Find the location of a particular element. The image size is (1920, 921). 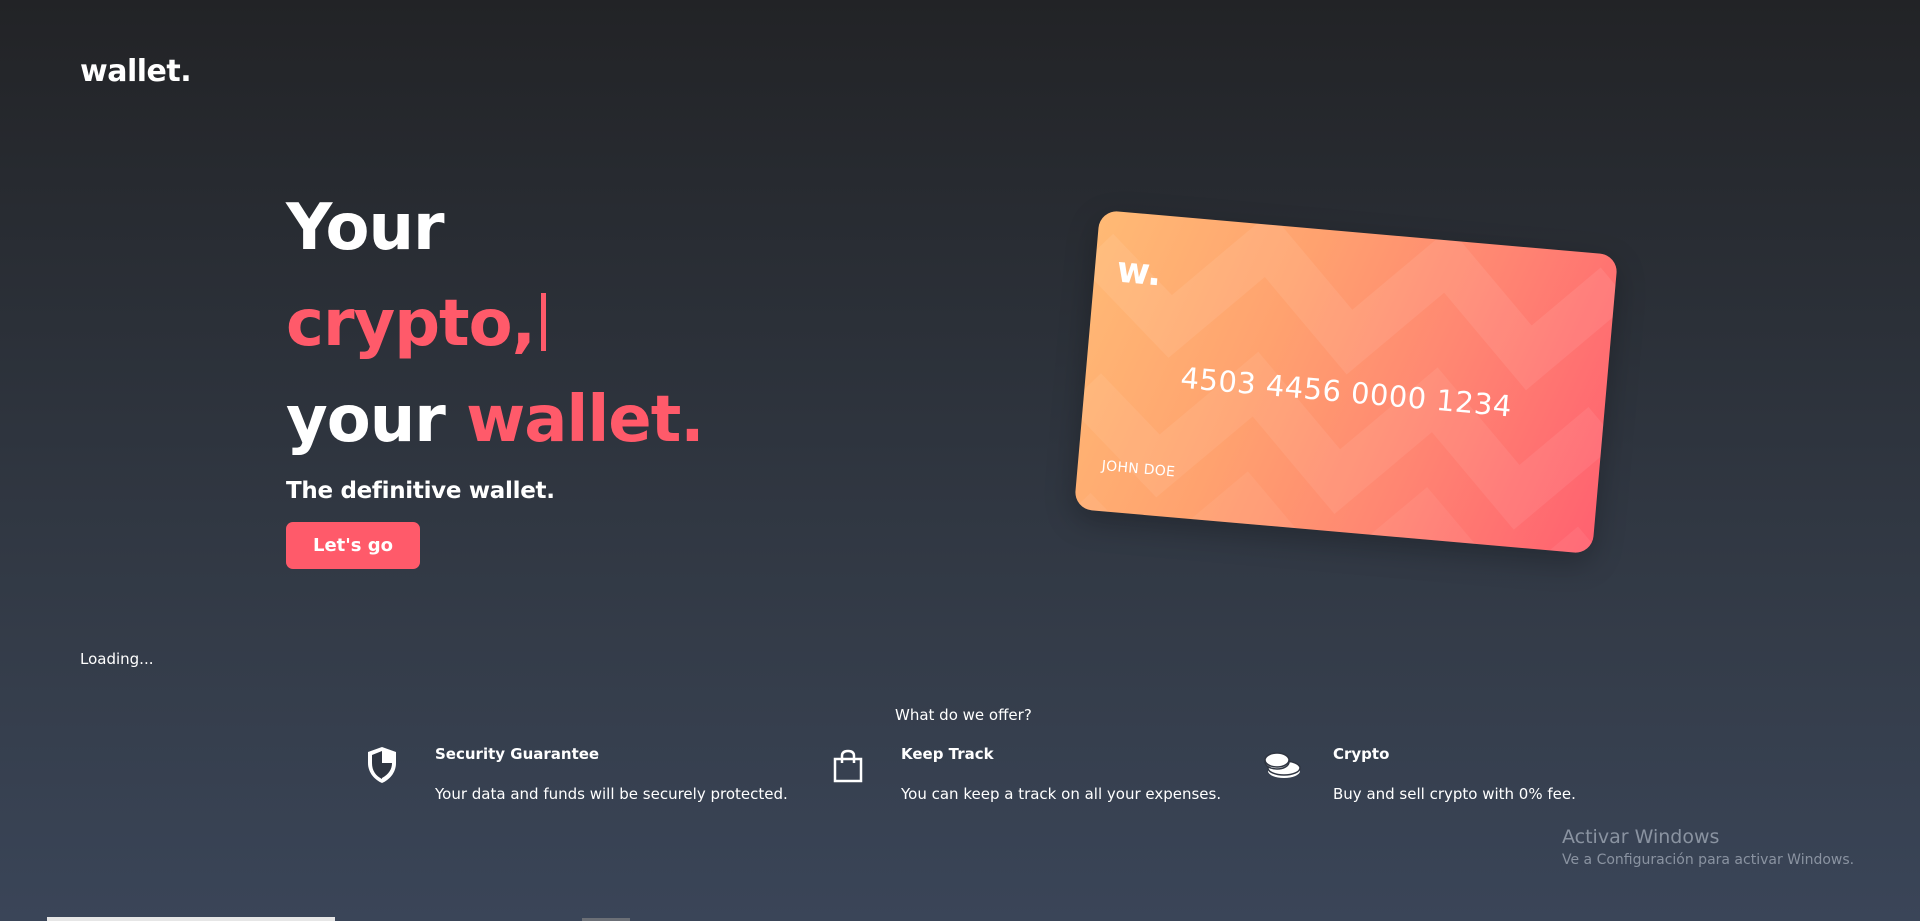

feature-title-security: Security Guarantee is located at coordinates (517, 754).